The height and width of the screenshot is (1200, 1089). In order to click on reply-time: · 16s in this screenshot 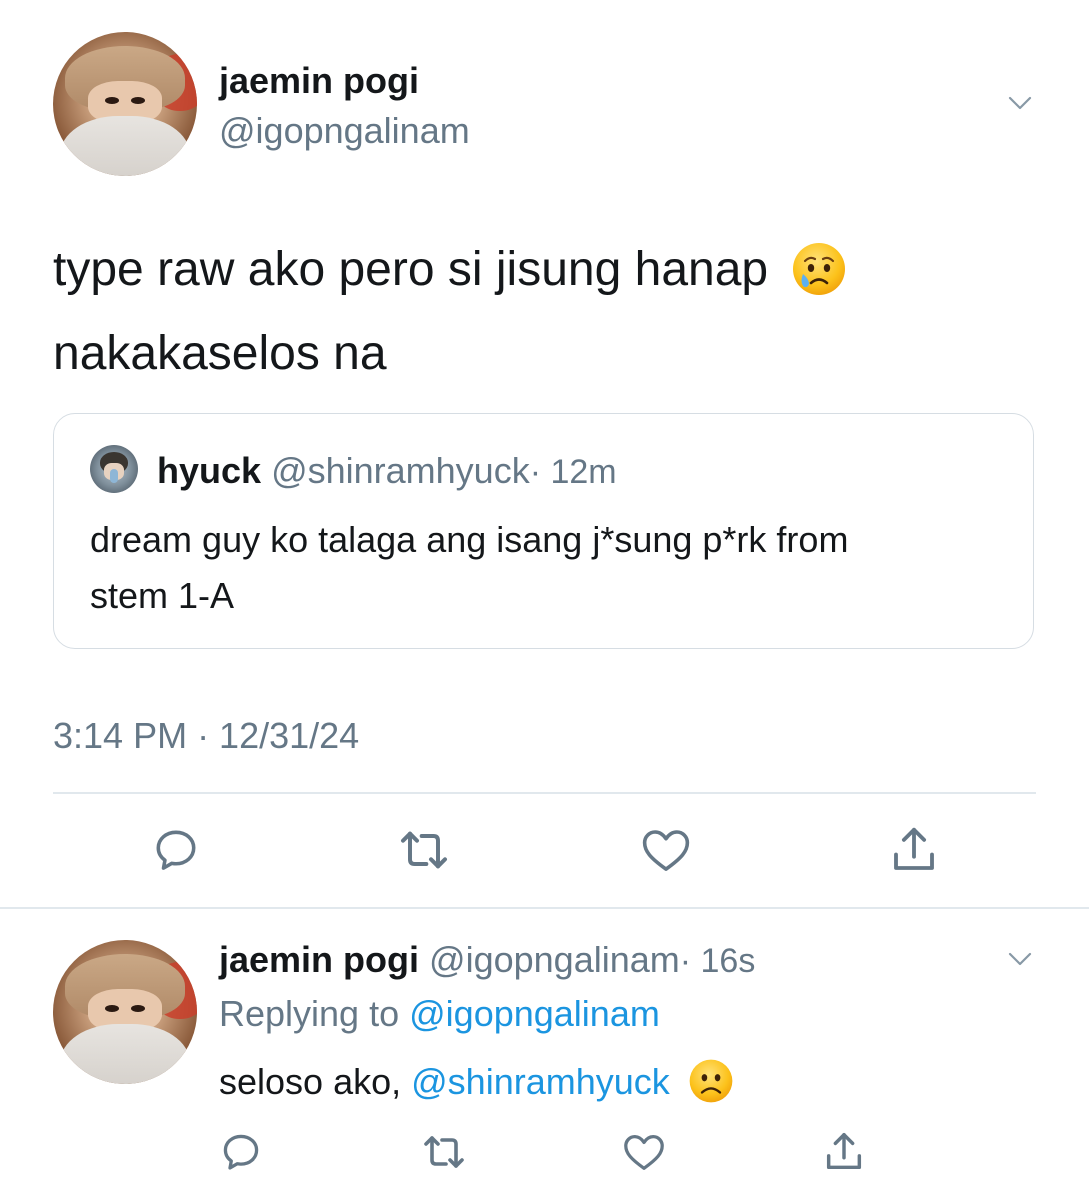, I will do `click(717, 961)`.